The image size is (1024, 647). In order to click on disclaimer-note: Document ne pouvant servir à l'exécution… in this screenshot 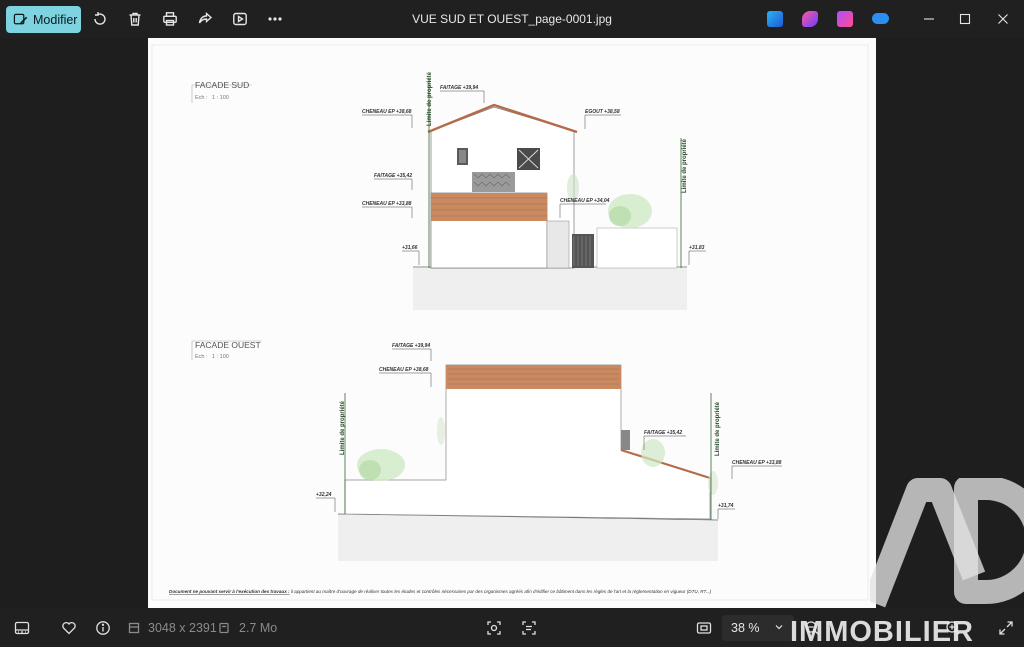, I will do `click(440, 591)`.